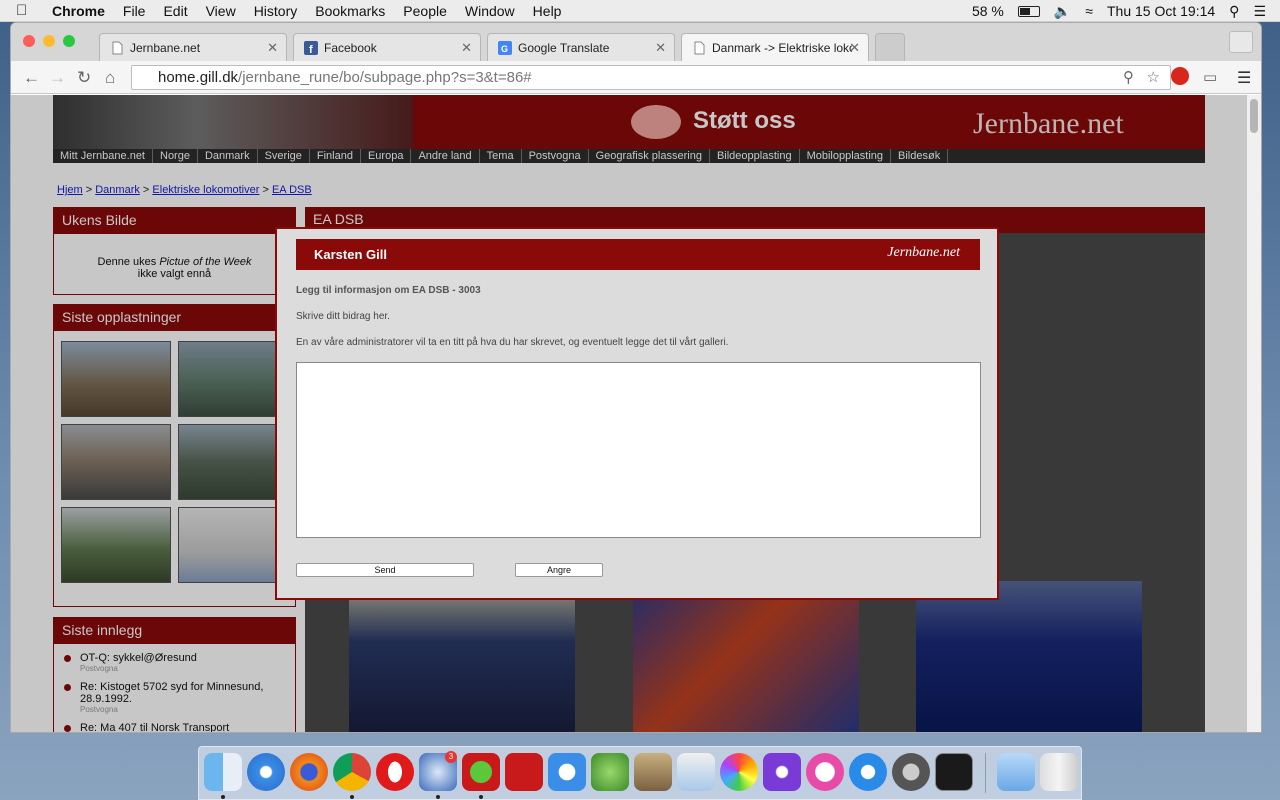  What do you see at coordinates (165, 47) in the screenshot?
I see `tab-label: Jernbane.net` at bounding box center [165, 47].